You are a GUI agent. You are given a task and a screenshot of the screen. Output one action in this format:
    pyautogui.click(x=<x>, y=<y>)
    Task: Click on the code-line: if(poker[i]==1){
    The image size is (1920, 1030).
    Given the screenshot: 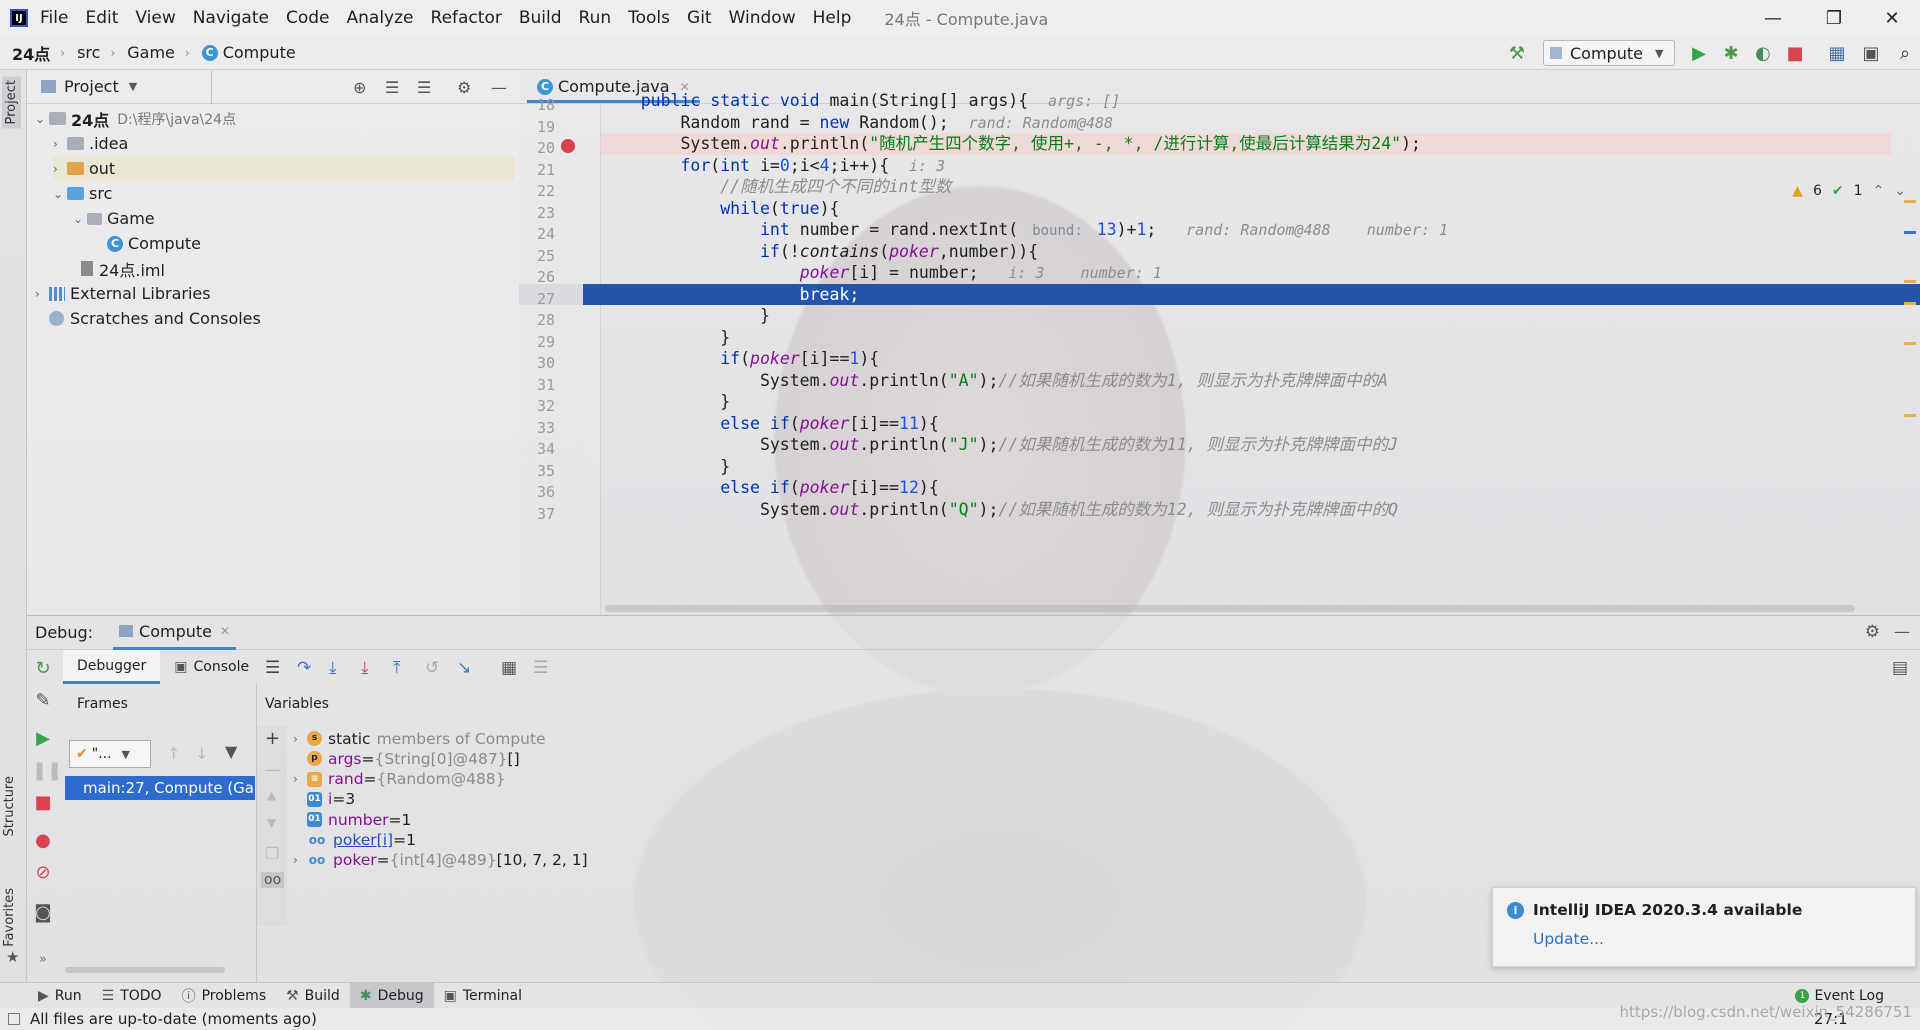 What is the action you would take?
    pyautogui.click(x=1246, y=359)
    